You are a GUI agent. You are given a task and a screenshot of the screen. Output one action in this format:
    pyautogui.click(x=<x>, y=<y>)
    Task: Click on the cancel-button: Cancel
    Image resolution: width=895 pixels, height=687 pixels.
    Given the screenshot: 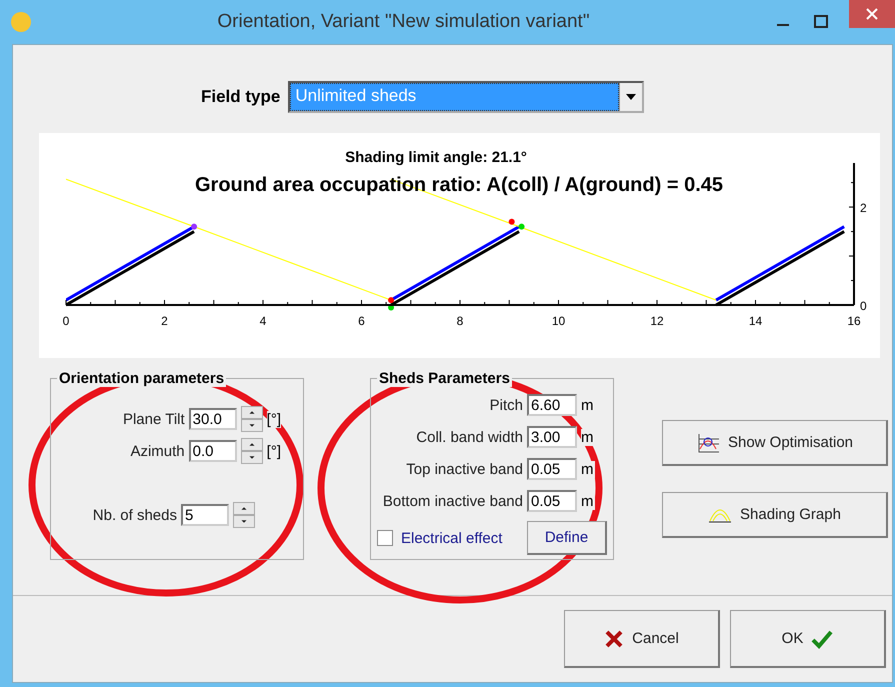 What is the action you would take?
    pyautogui.click(x=642, y=639)
    